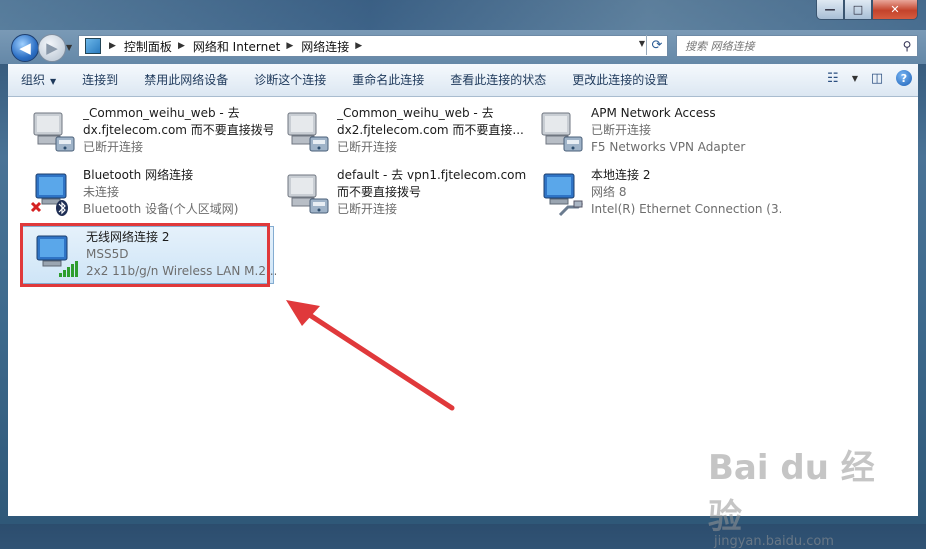  I want to click on connection-device: Bluetooth 设备(个人区域网), so click(161, 209).